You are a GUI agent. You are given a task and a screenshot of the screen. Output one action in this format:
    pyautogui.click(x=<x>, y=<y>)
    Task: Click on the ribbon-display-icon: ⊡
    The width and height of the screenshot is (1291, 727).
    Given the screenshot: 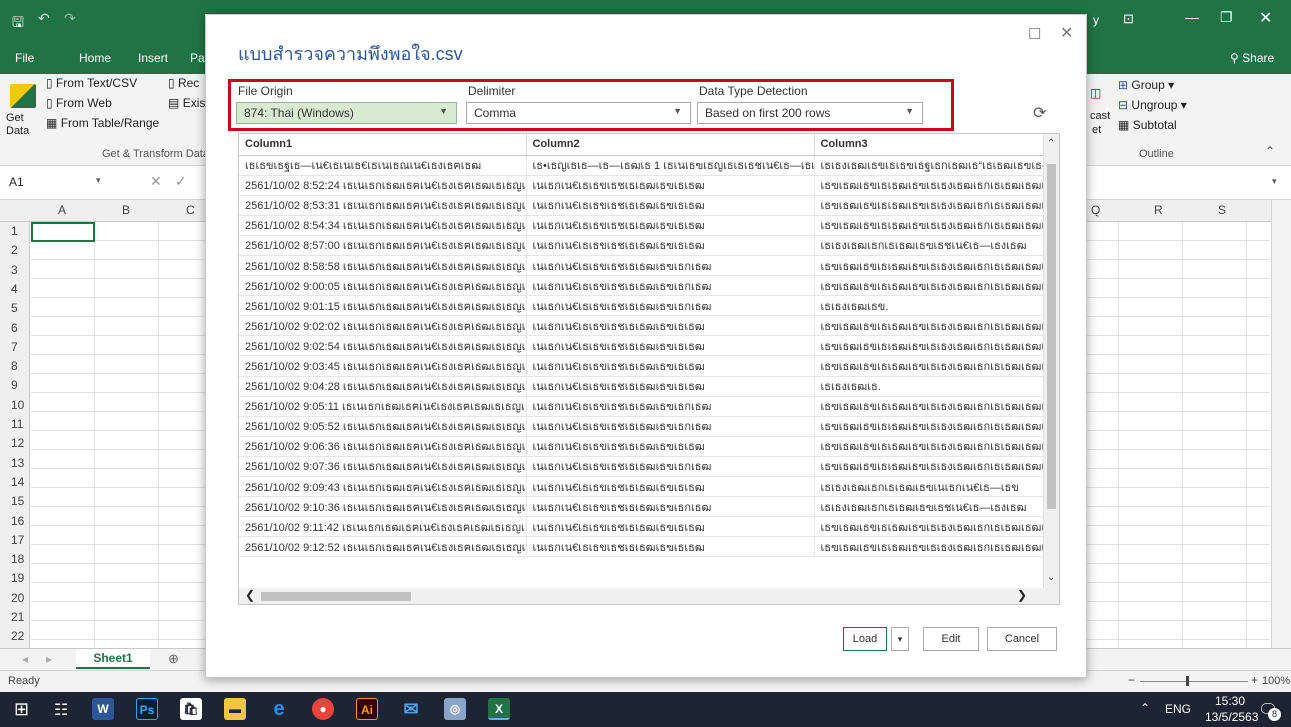 What is the action you would take?
    pyautogui.click(x=1128, y=19)
    